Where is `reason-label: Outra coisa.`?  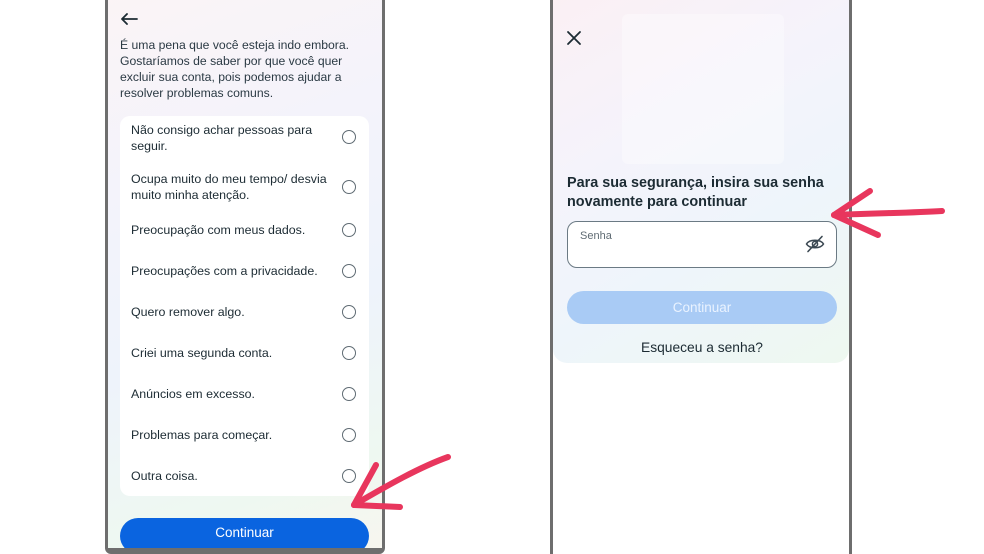
reason-label: Outra coisa. is located at coordinates (164, 476).